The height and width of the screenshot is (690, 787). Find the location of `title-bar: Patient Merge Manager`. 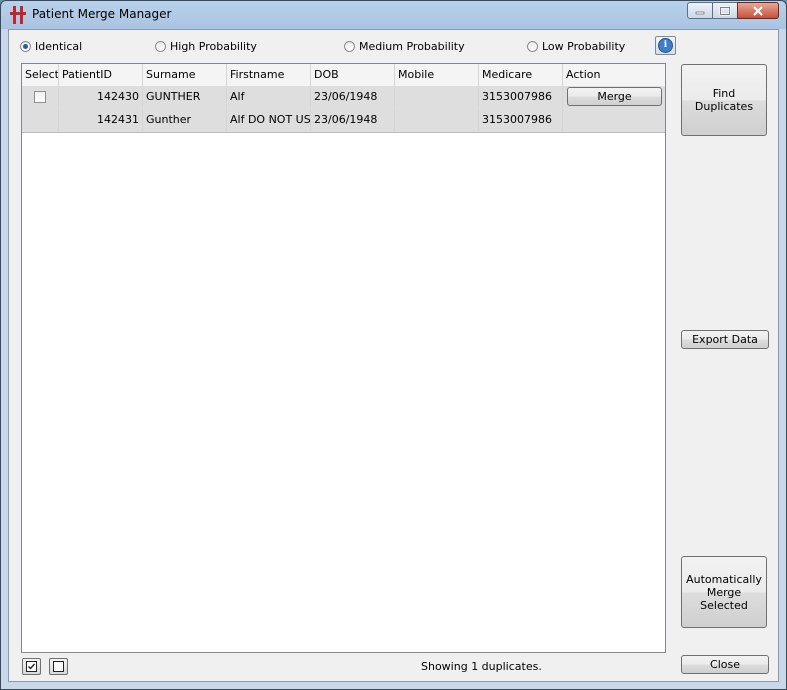

title-bar: Patient Merge Manager is located at coordinates (393, 15).